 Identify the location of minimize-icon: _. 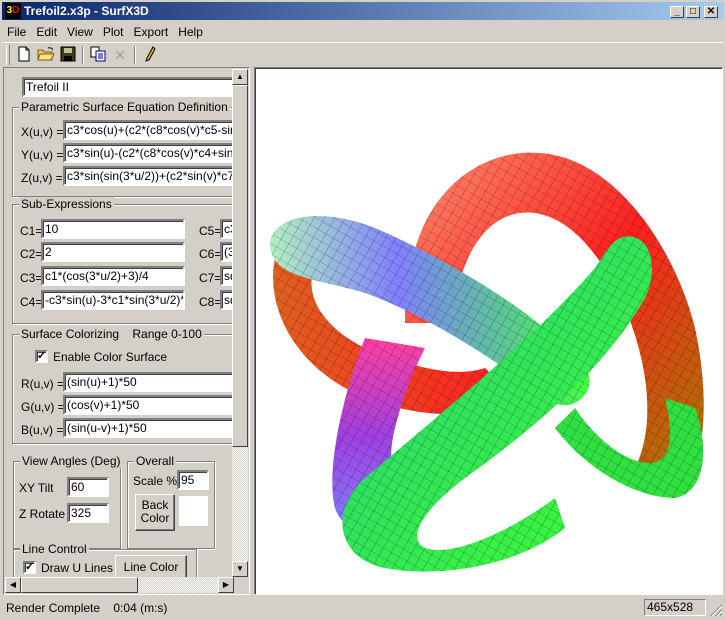
(677, 11).